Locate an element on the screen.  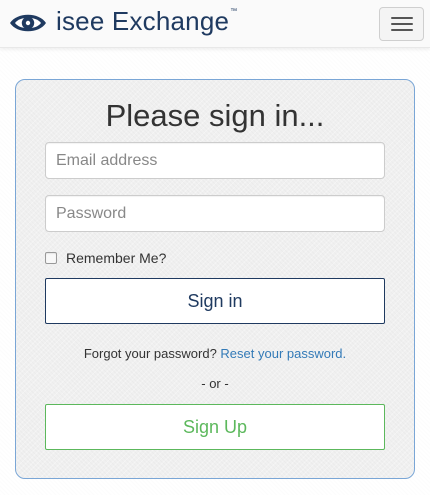
remember-me: Remember Me? is located at coordinates (105, 258).